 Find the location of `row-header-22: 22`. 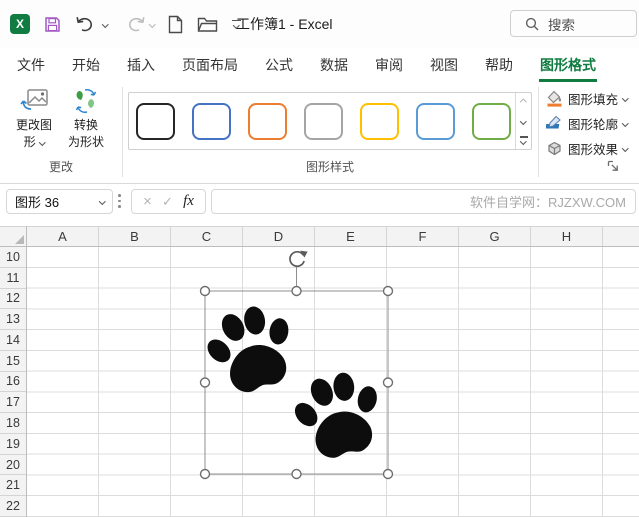

row-header-22: 22 is located at coordinates (13, 506).